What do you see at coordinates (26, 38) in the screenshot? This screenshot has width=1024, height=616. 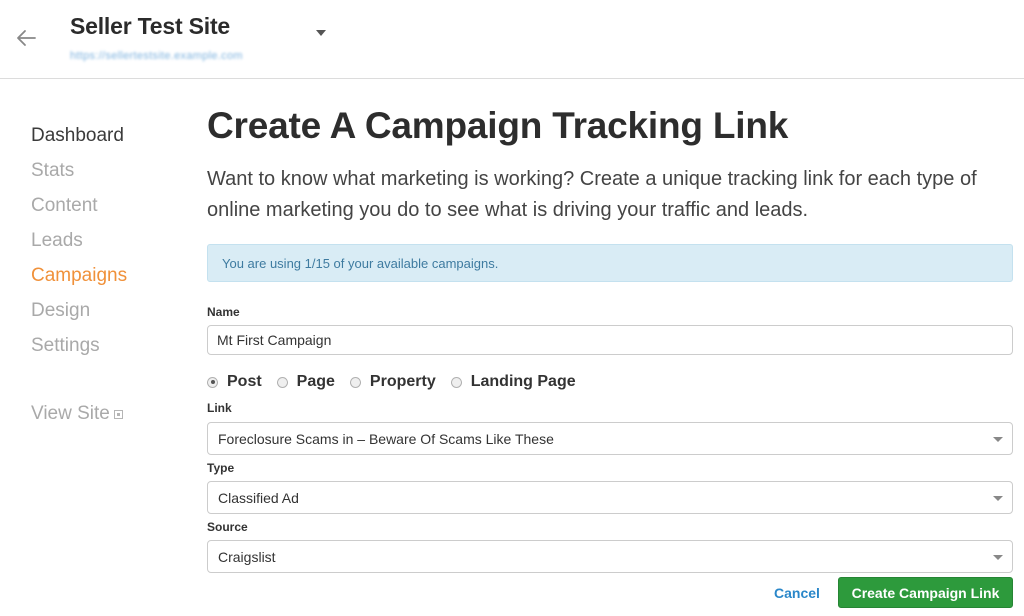 I see `back-arrow-icon` at bounding box center [26, 38].